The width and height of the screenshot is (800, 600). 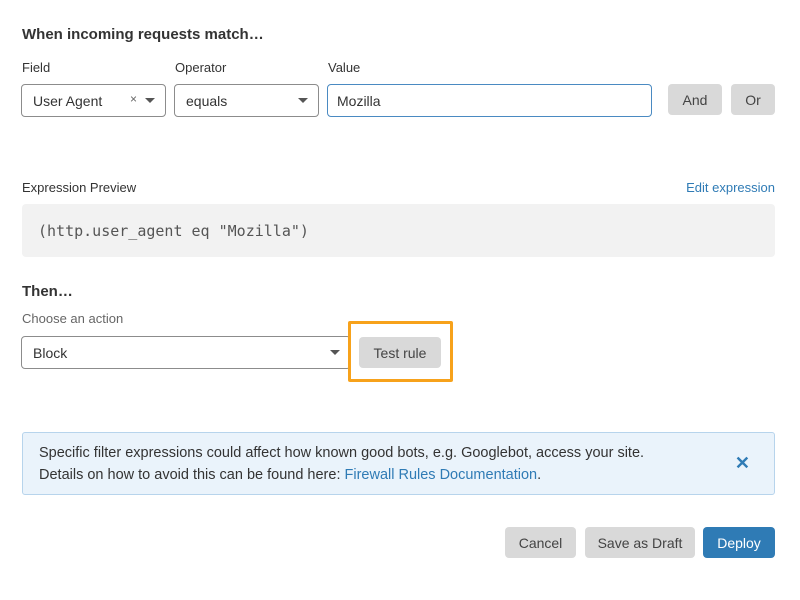 What do you see at coordinates (540, 542) in the screenshot?
I see `cancel-button: Cancel` at bounding box center [540, 542].